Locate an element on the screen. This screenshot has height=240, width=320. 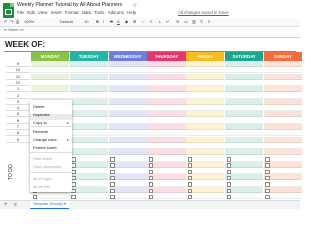
add-sheet-icon: + is located at coordinates (6, 205).